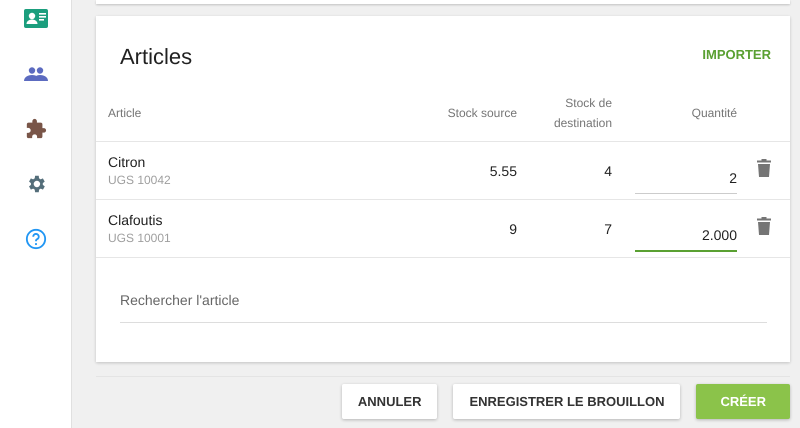  What do you see at coordinates (390, 401) in the screenshot?
I see `action-button: ANNULER` at bounding box center [390, 401].